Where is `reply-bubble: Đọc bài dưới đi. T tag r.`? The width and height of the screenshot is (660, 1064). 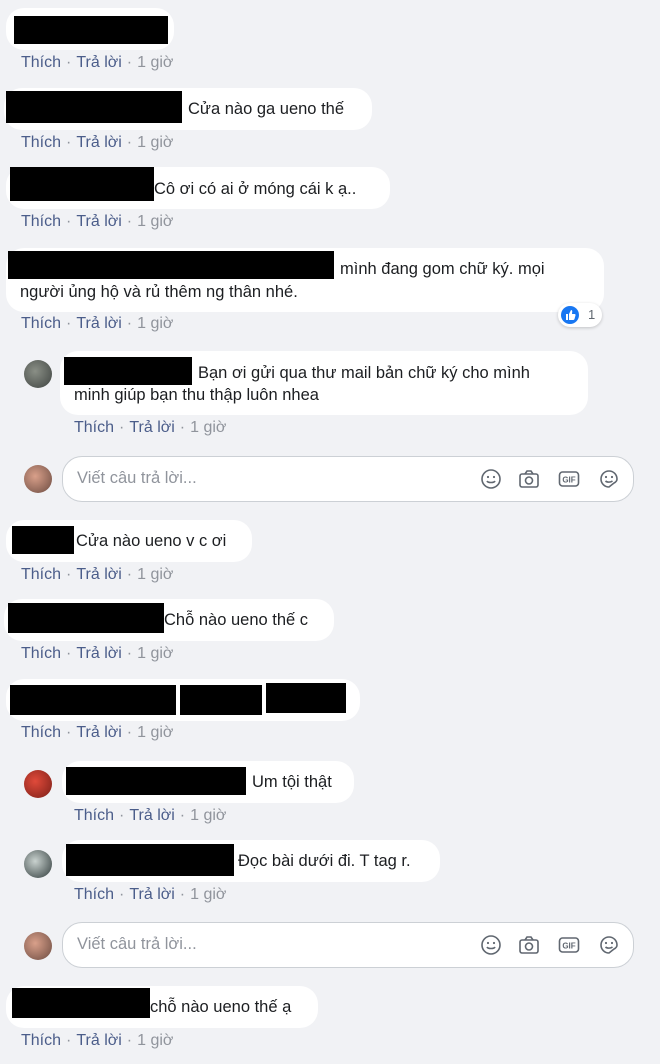
reply-bubble: Đọc bài dưới đi. T tag r. is located at coordinates (251, 861).